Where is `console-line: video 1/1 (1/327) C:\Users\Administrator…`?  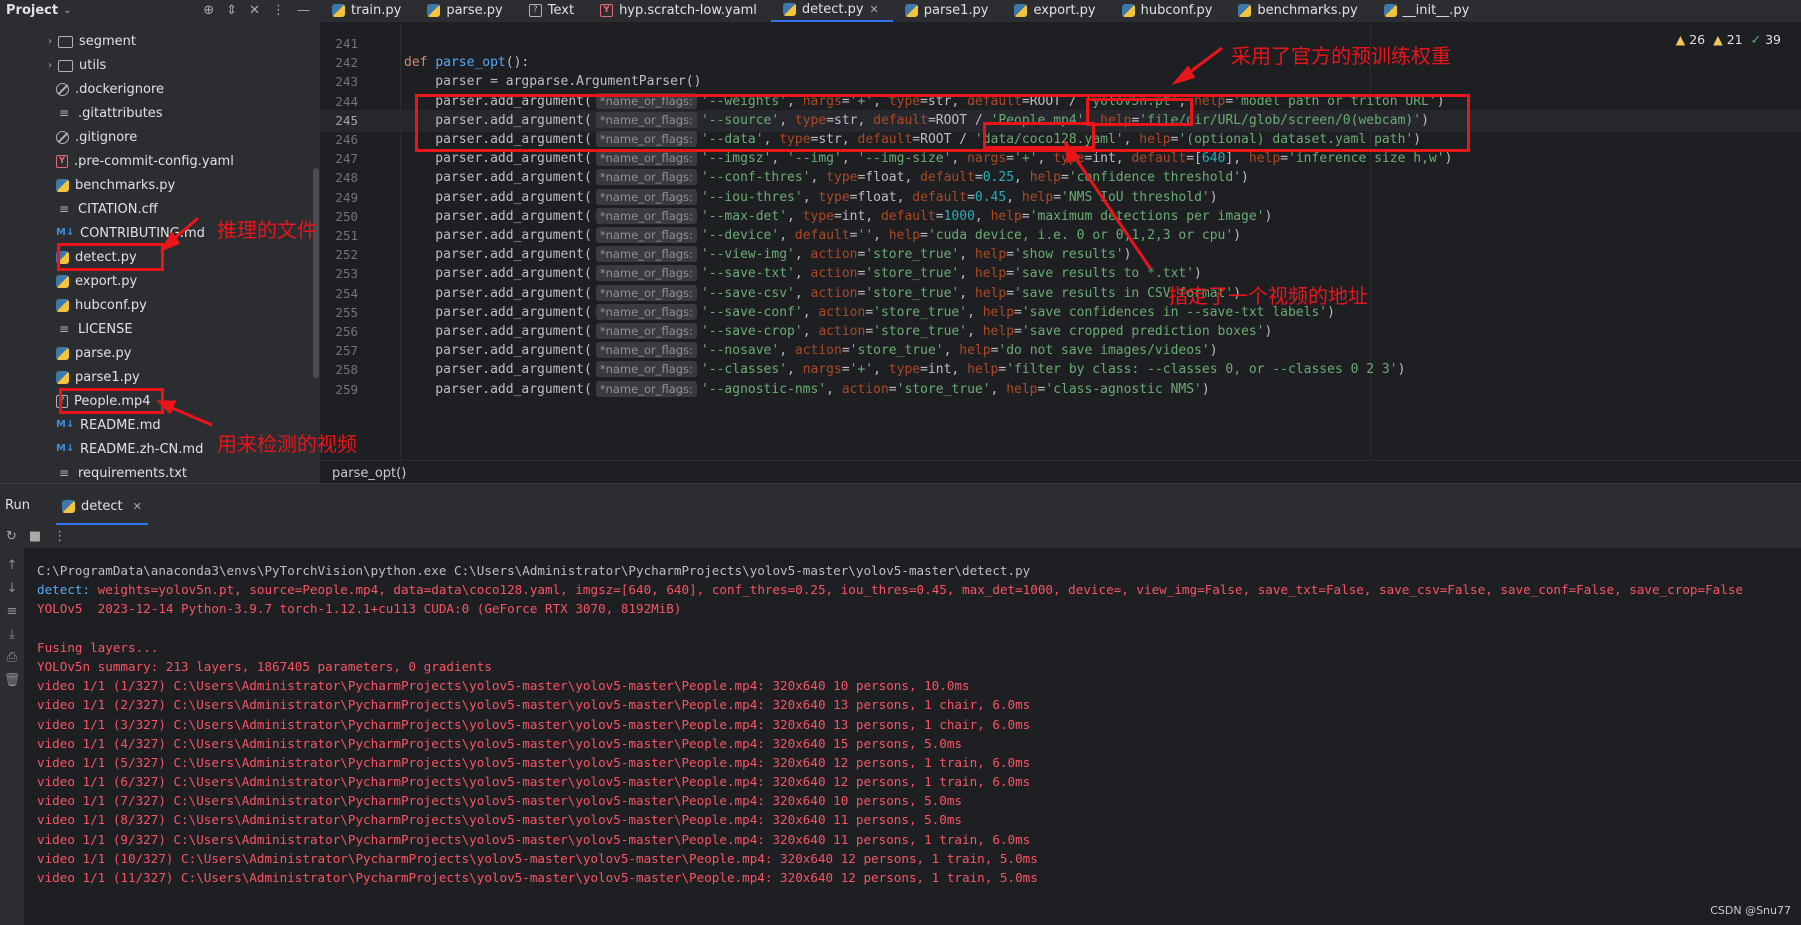
console-line: video 1/1 (1/327) C:\Users\Administrator… is located at coordinates (503, 686).